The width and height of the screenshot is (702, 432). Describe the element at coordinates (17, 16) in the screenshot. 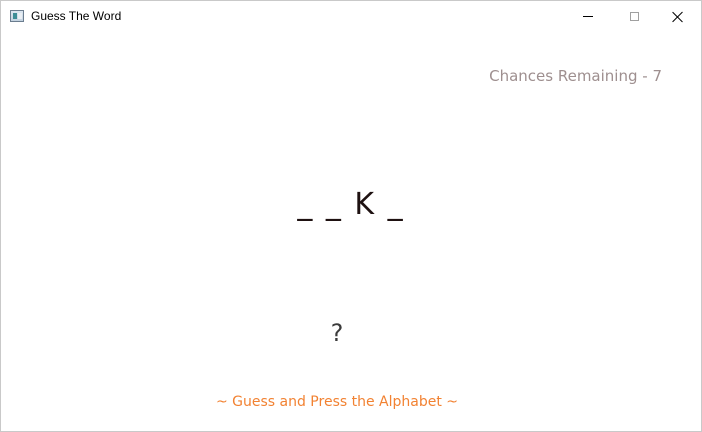

I see `app-window-icon` at that location.